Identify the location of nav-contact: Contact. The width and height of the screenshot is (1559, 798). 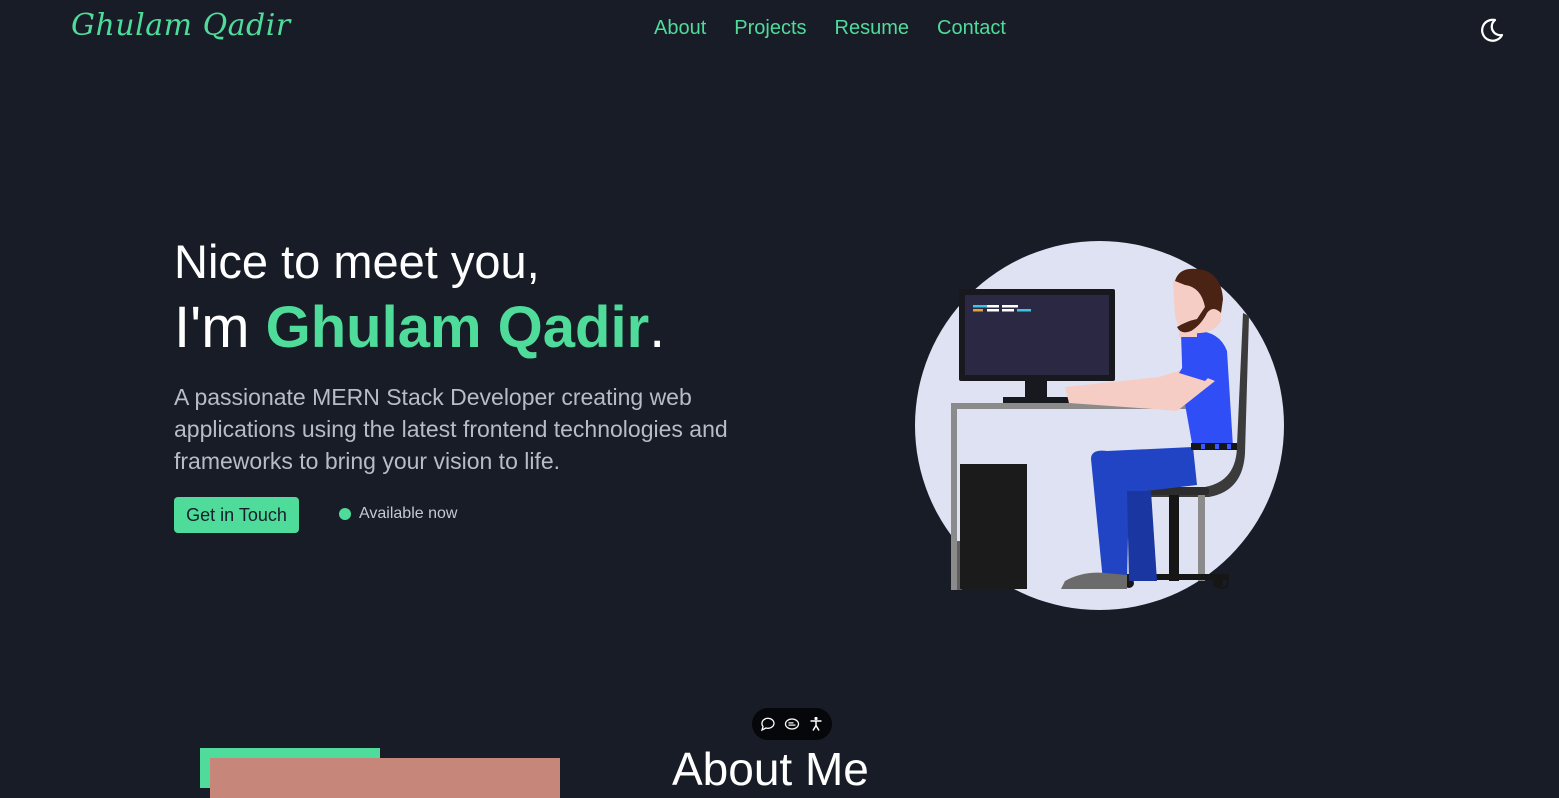
(971, 28).